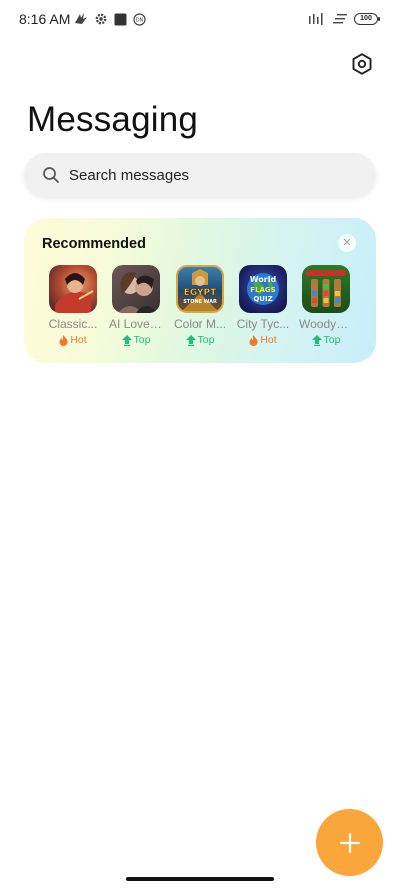  What do you see at coordinates (45, 19) in the screenshot?
I see `status-time: 8:16 AM` at bounding box center [45, 19].